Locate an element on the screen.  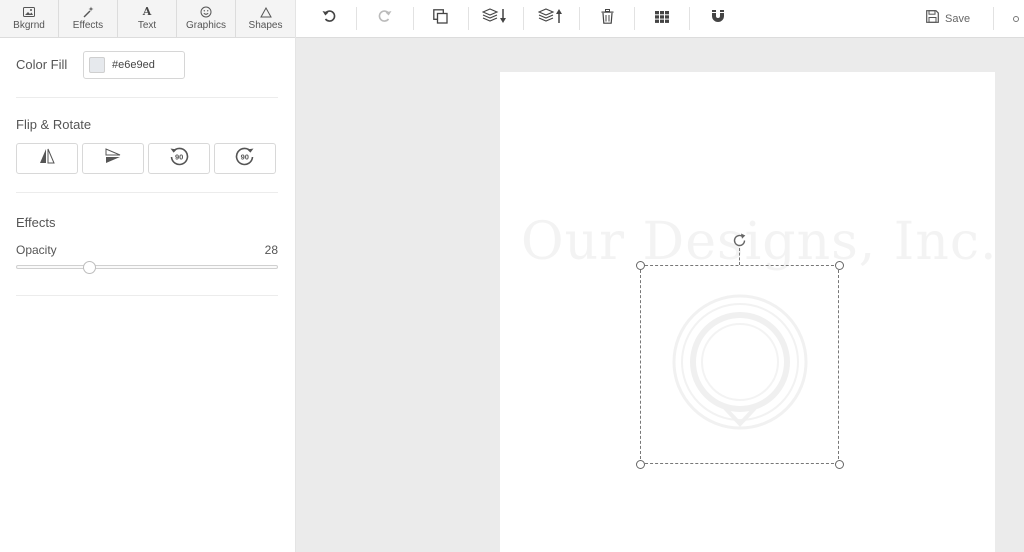
more-options-button is located at coordinates (1018, 18).